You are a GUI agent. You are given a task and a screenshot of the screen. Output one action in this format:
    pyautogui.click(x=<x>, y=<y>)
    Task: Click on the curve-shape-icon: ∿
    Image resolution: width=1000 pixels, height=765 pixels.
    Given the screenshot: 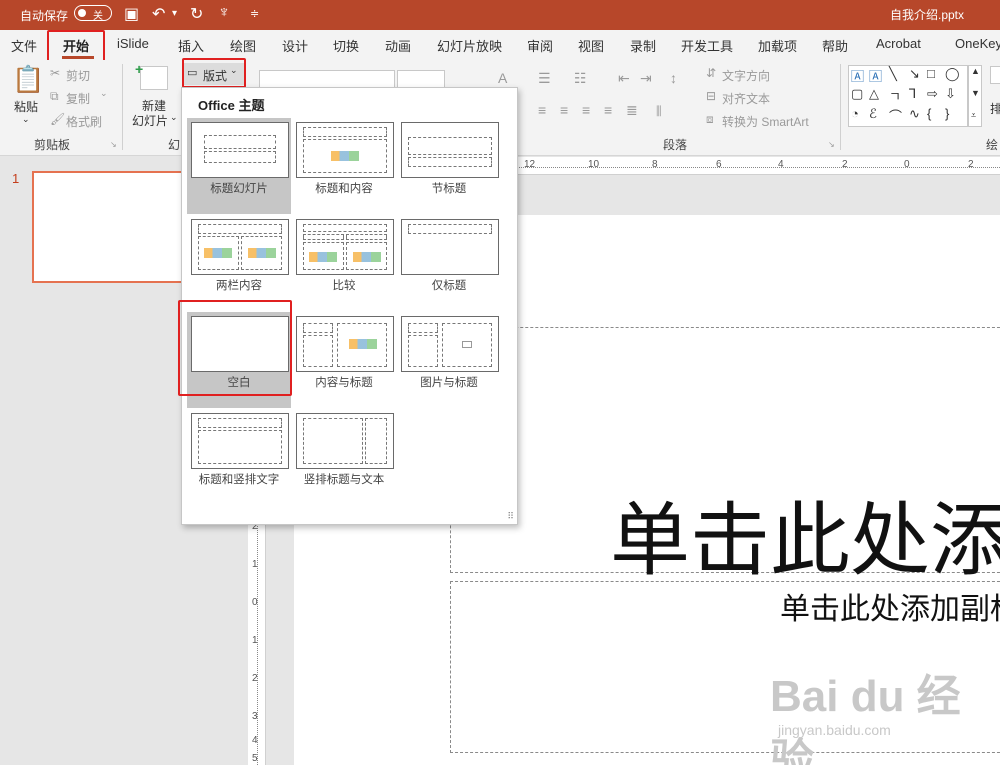 What is the action you would take?
    pyautogui.click(x=914, y=114)
    